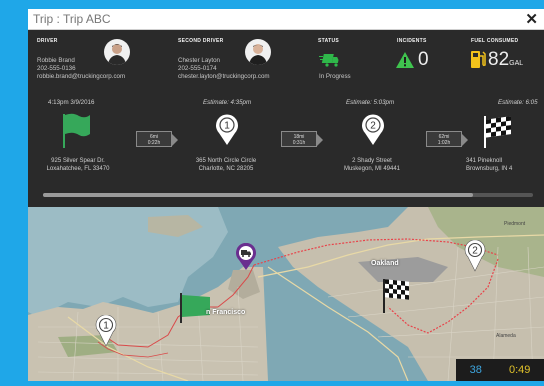  What do you see at coordinates (478, 62) in the screenshot?
I see `fuel-pump-icon` at bounding box center [478, 62].